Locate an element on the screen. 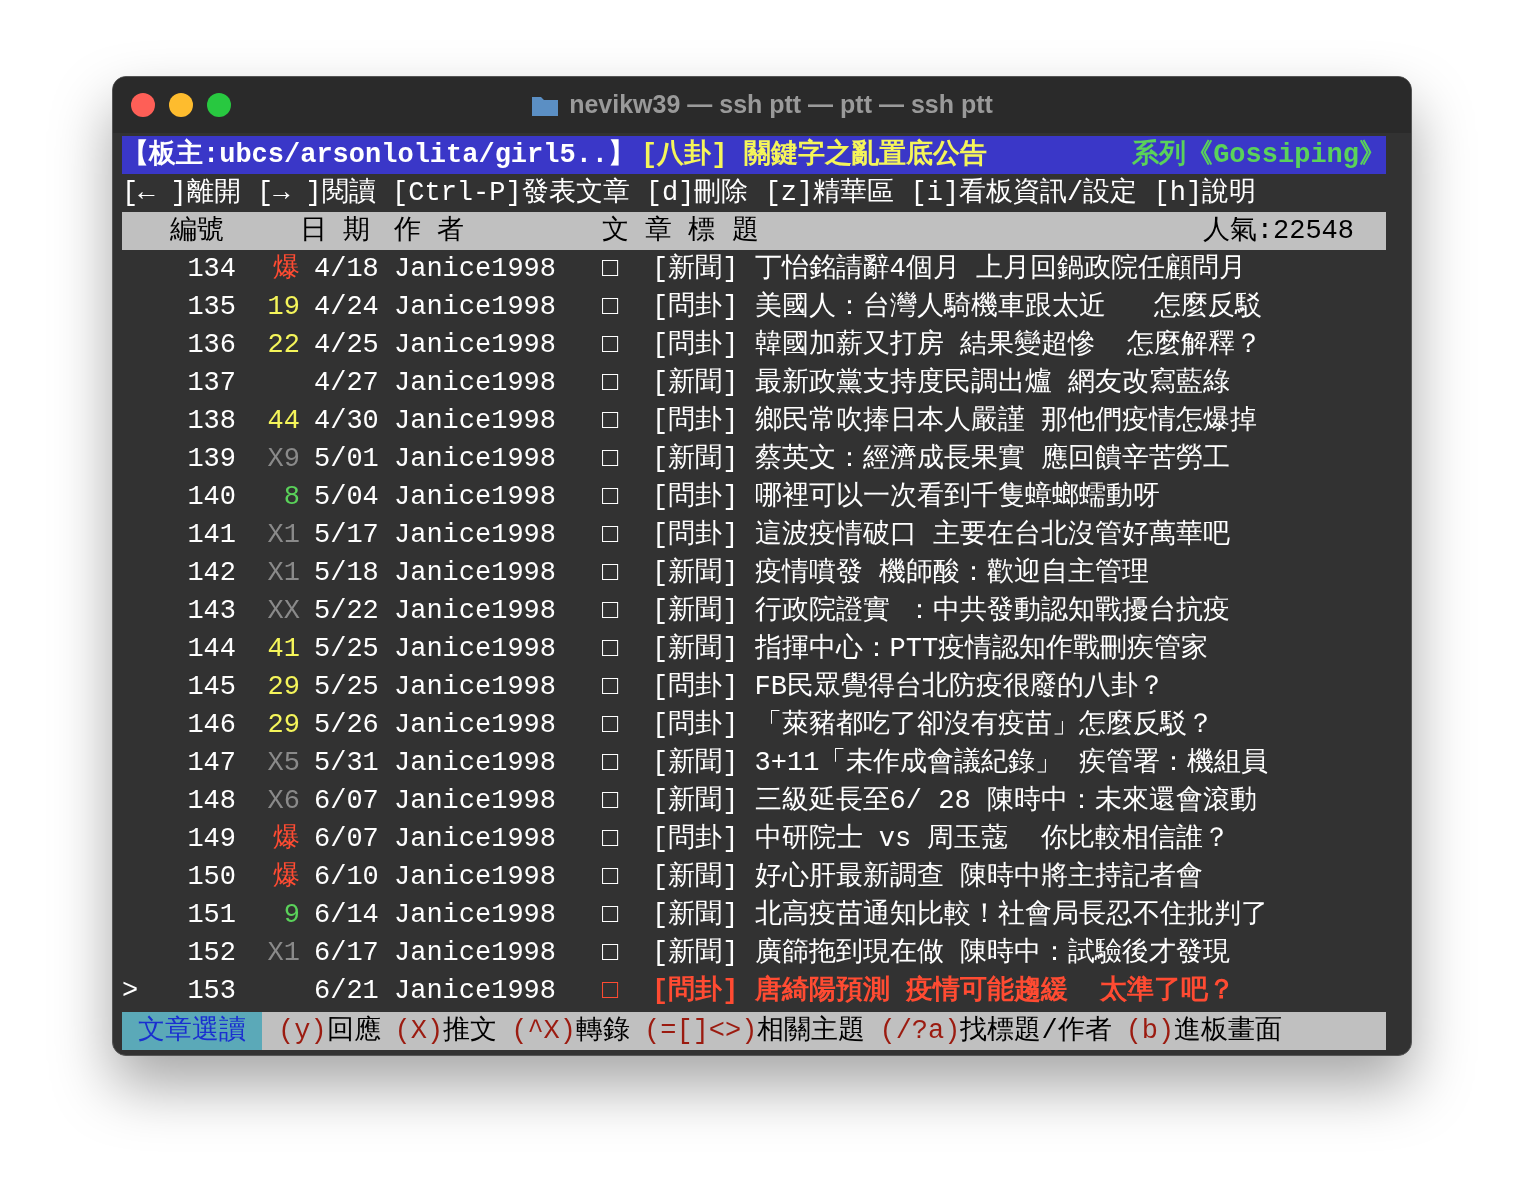 Image resolution: width=1524 pixels, height=1204 pixels. article-title: [新聞] 廣篩拖到現在做 陳時中：試驗後才發現 is located at coordinates (941, 953).